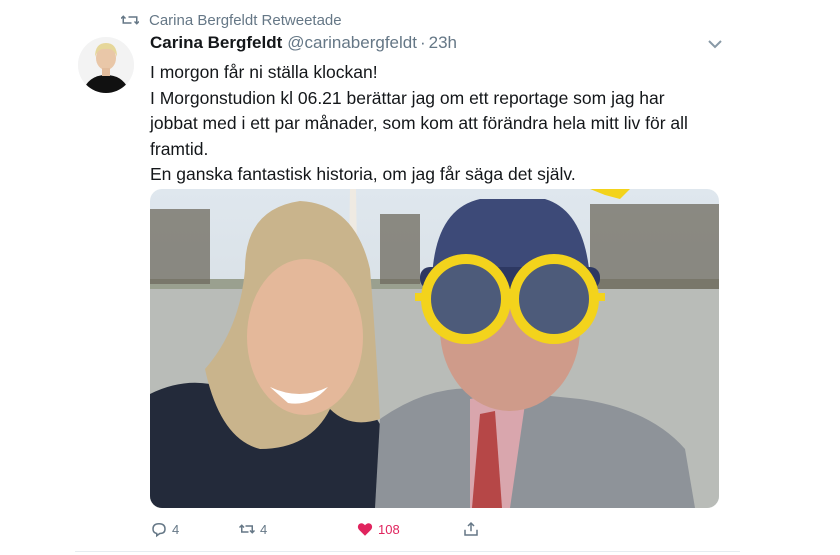  I want to click on tweet-actions: 4 4 108, so click(430, 530).